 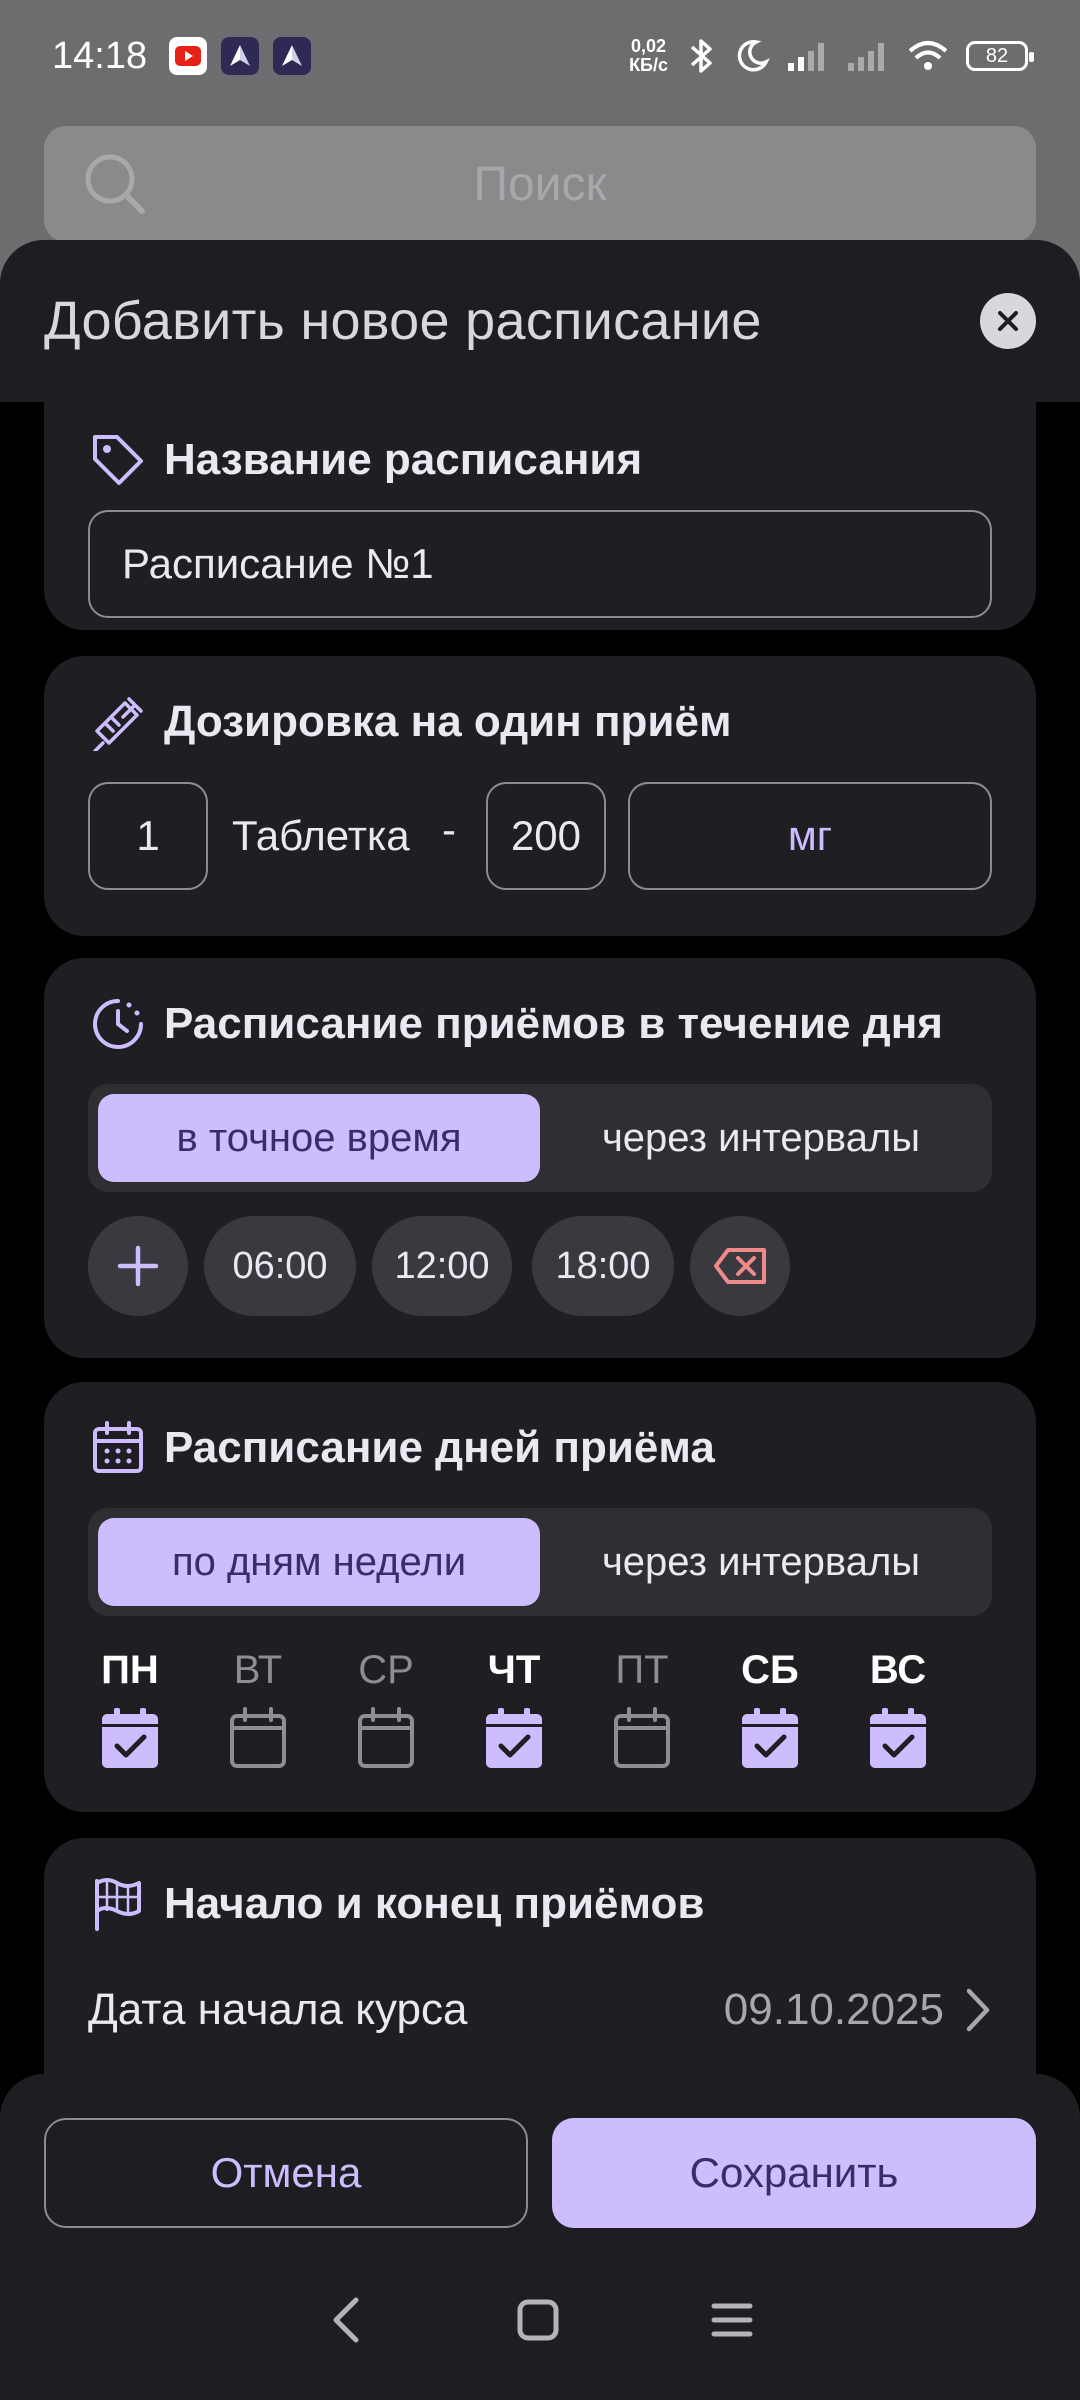 I want to click on weekday-6: ВС, so click(x=898, y=1708).